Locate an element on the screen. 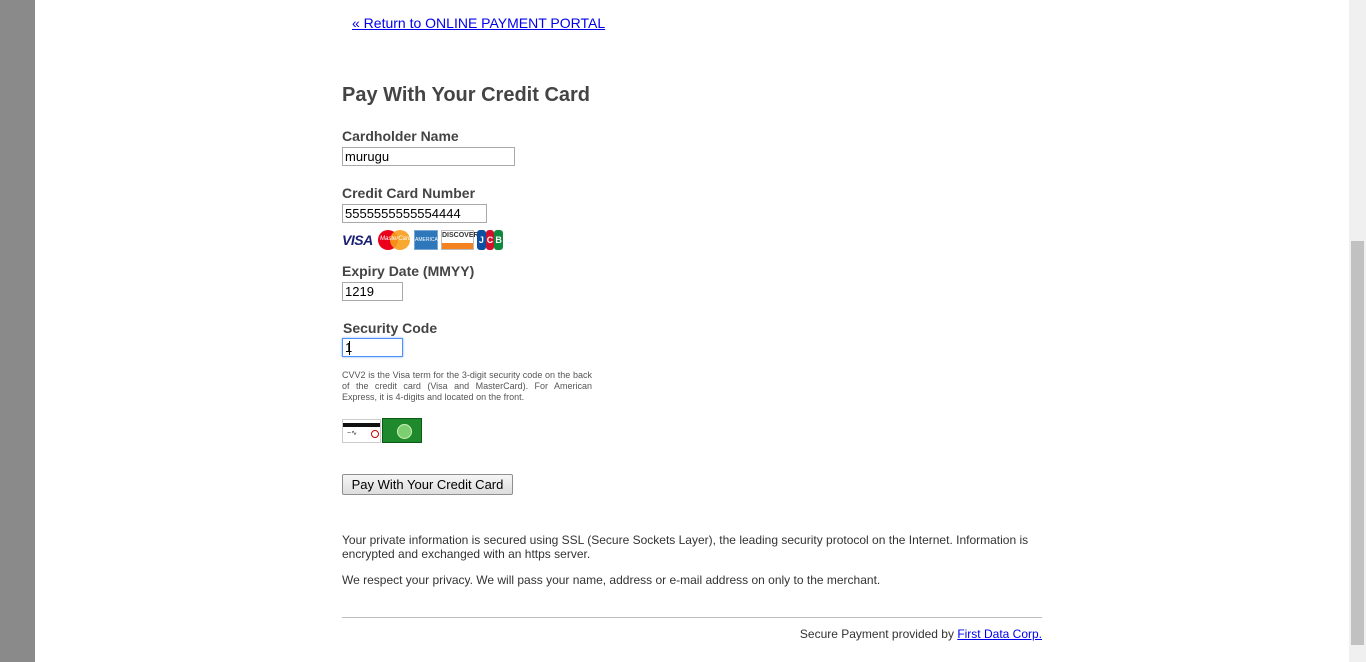  page-title: Pay With Your Credit Card is located at coordinates (466, 95).